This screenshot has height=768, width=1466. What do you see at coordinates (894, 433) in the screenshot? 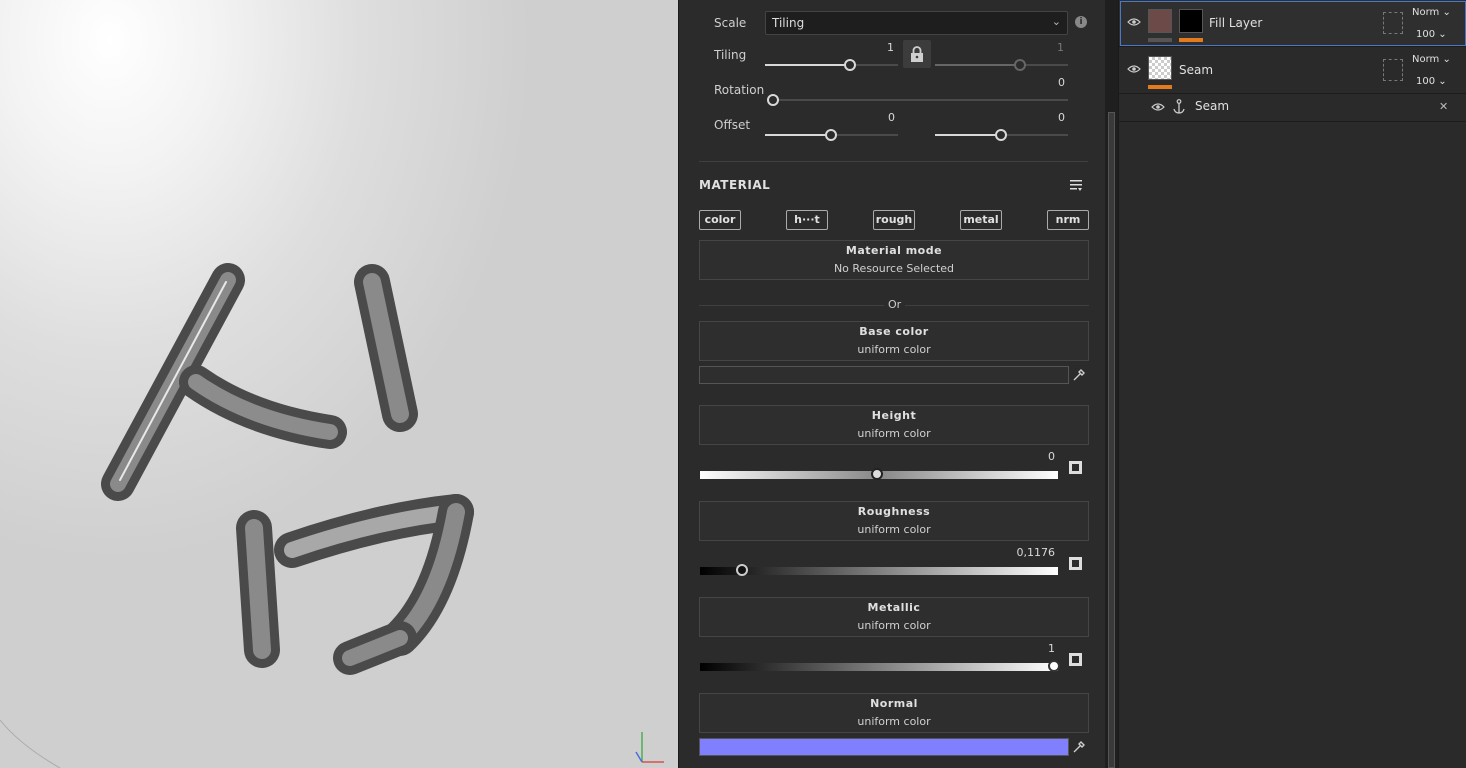
I see `height-subtitle: uniform color` at bounding box center [894, 433].